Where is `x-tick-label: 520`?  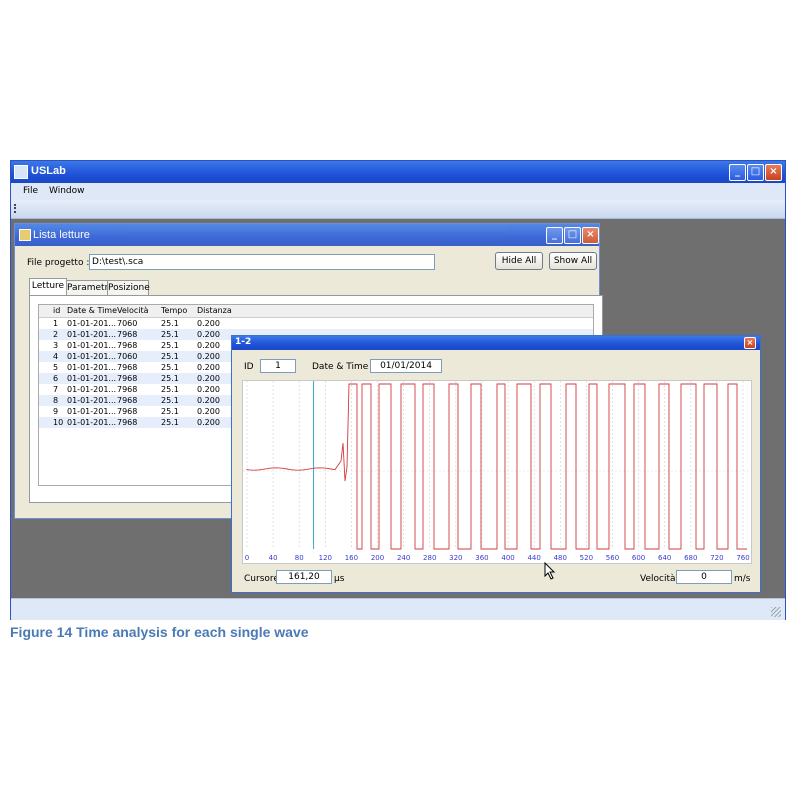 x-tick-label: 520 is located at coordinates (586, 558).